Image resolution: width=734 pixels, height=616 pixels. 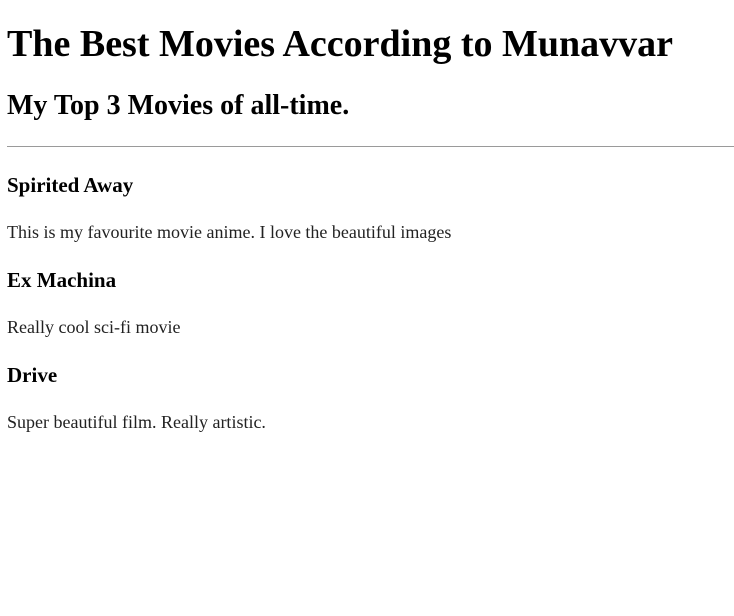 I want to click on movie-description: Super beautiful film. Really artistic., so click(x=136, y=422).